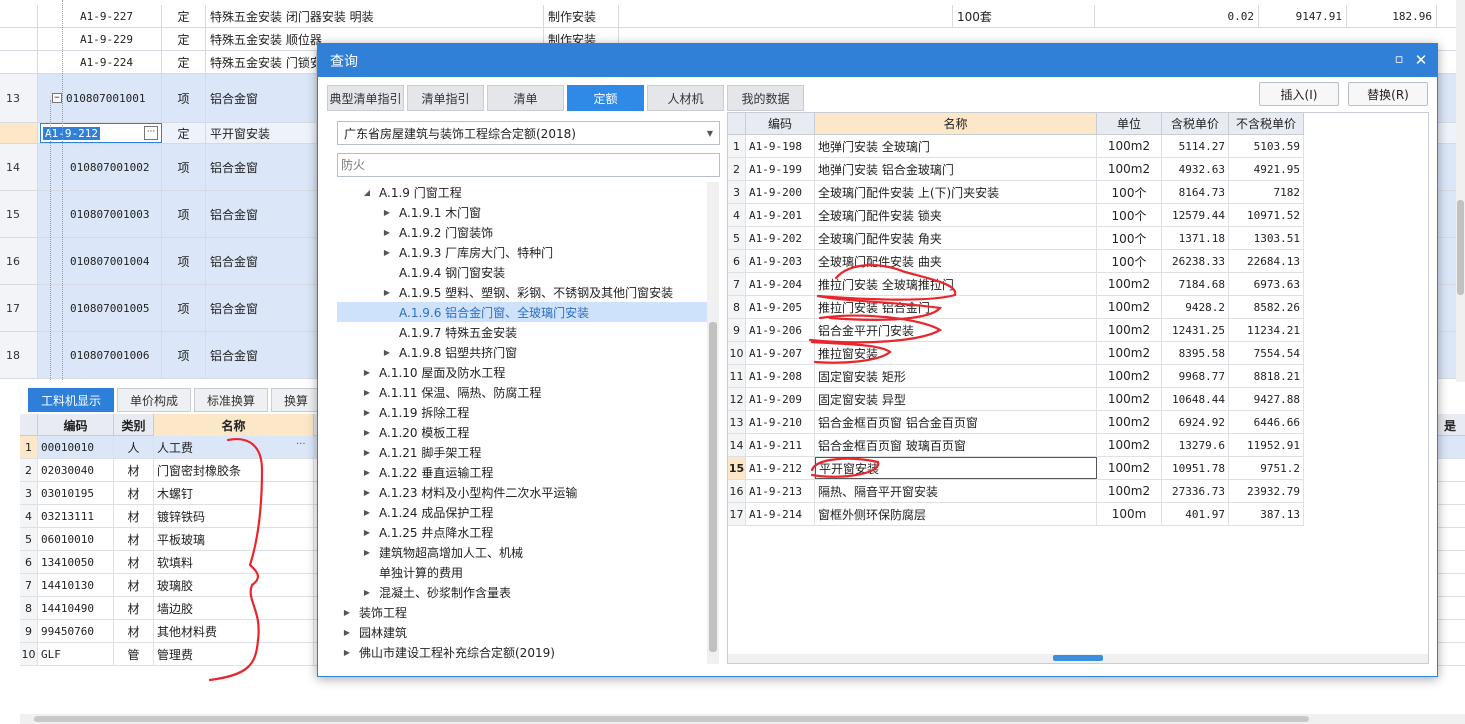 This screenshot has width=1465, height=724. Describe the element at coordinates (522, 512) in the screenshot. I see `tree-node: ▶ A.1.24 成品保护工程` at that location.